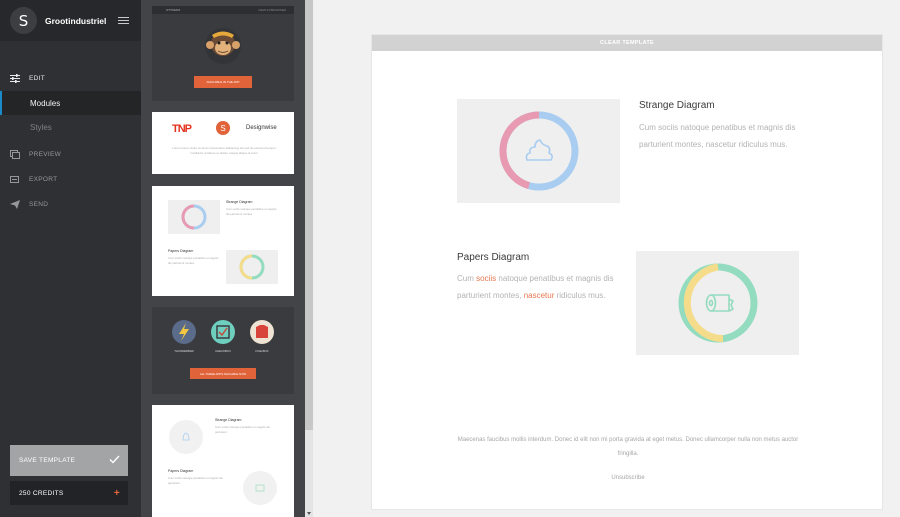 This screenshot has width=900, height=517. Describe the element at coordinates (69, 493) in the screenshot. I see `credits-button: 250 CREDITS +` at that location.